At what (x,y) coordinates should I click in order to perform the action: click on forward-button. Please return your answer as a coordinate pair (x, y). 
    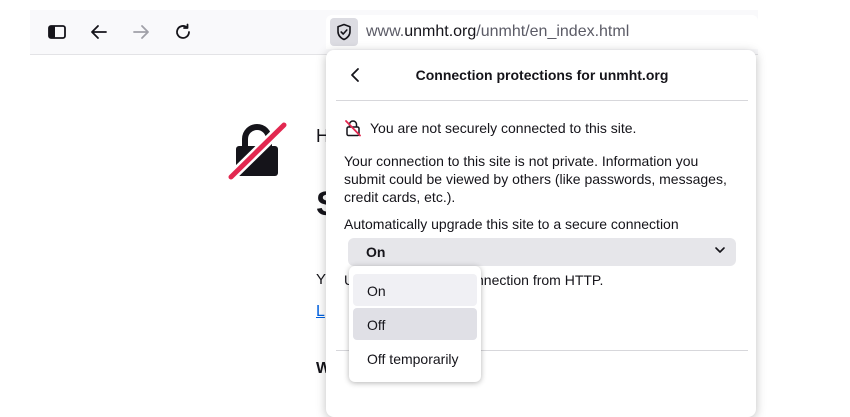
    Looking at the image, I should click on (141, 32).